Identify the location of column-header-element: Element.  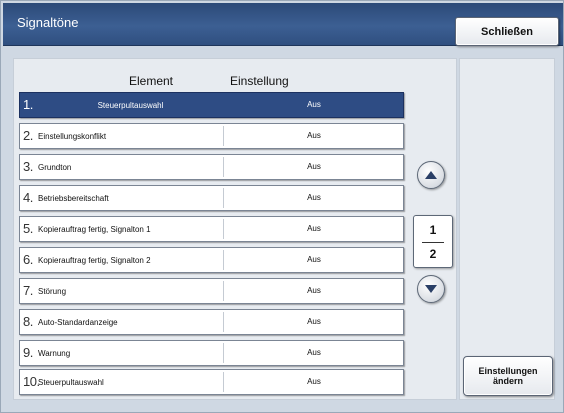
(151, 81).